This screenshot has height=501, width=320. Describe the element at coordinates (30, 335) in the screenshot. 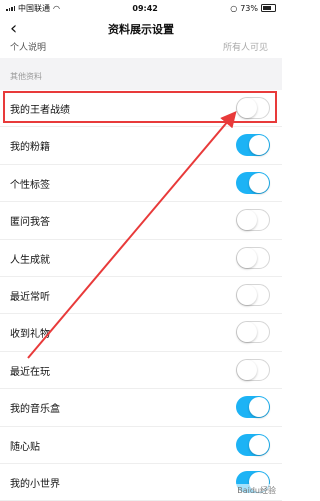

I see `settings-row-label: 收到礼物` at that location.